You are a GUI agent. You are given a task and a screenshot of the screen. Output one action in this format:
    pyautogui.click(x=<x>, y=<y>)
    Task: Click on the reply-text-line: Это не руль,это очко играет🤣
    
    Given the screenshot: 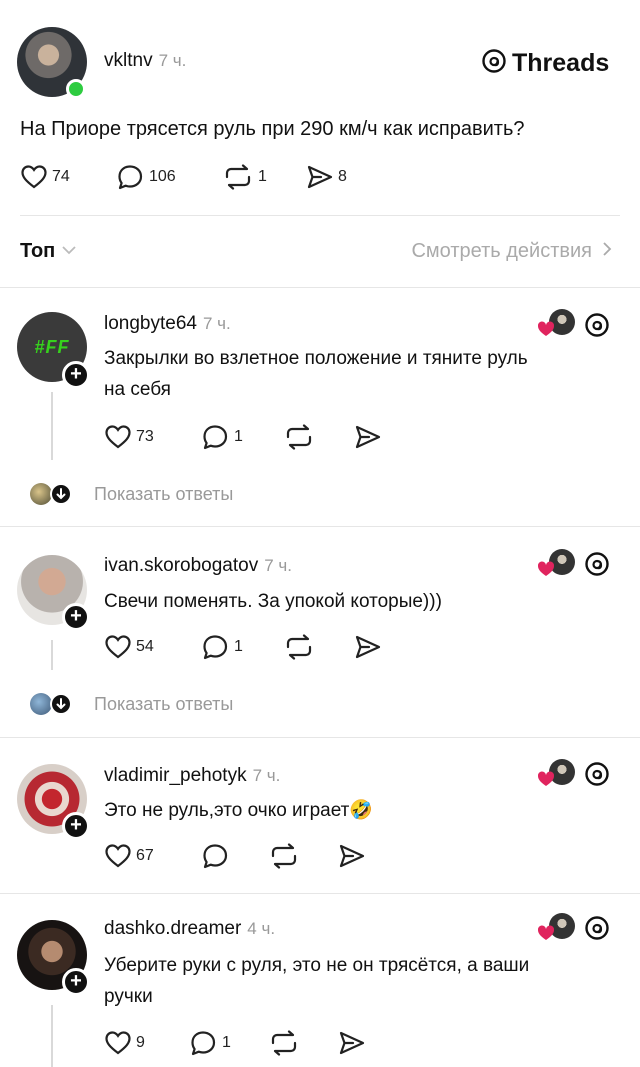 What is the action you would take?
    pyautogui.click(x=239, y=810)
    